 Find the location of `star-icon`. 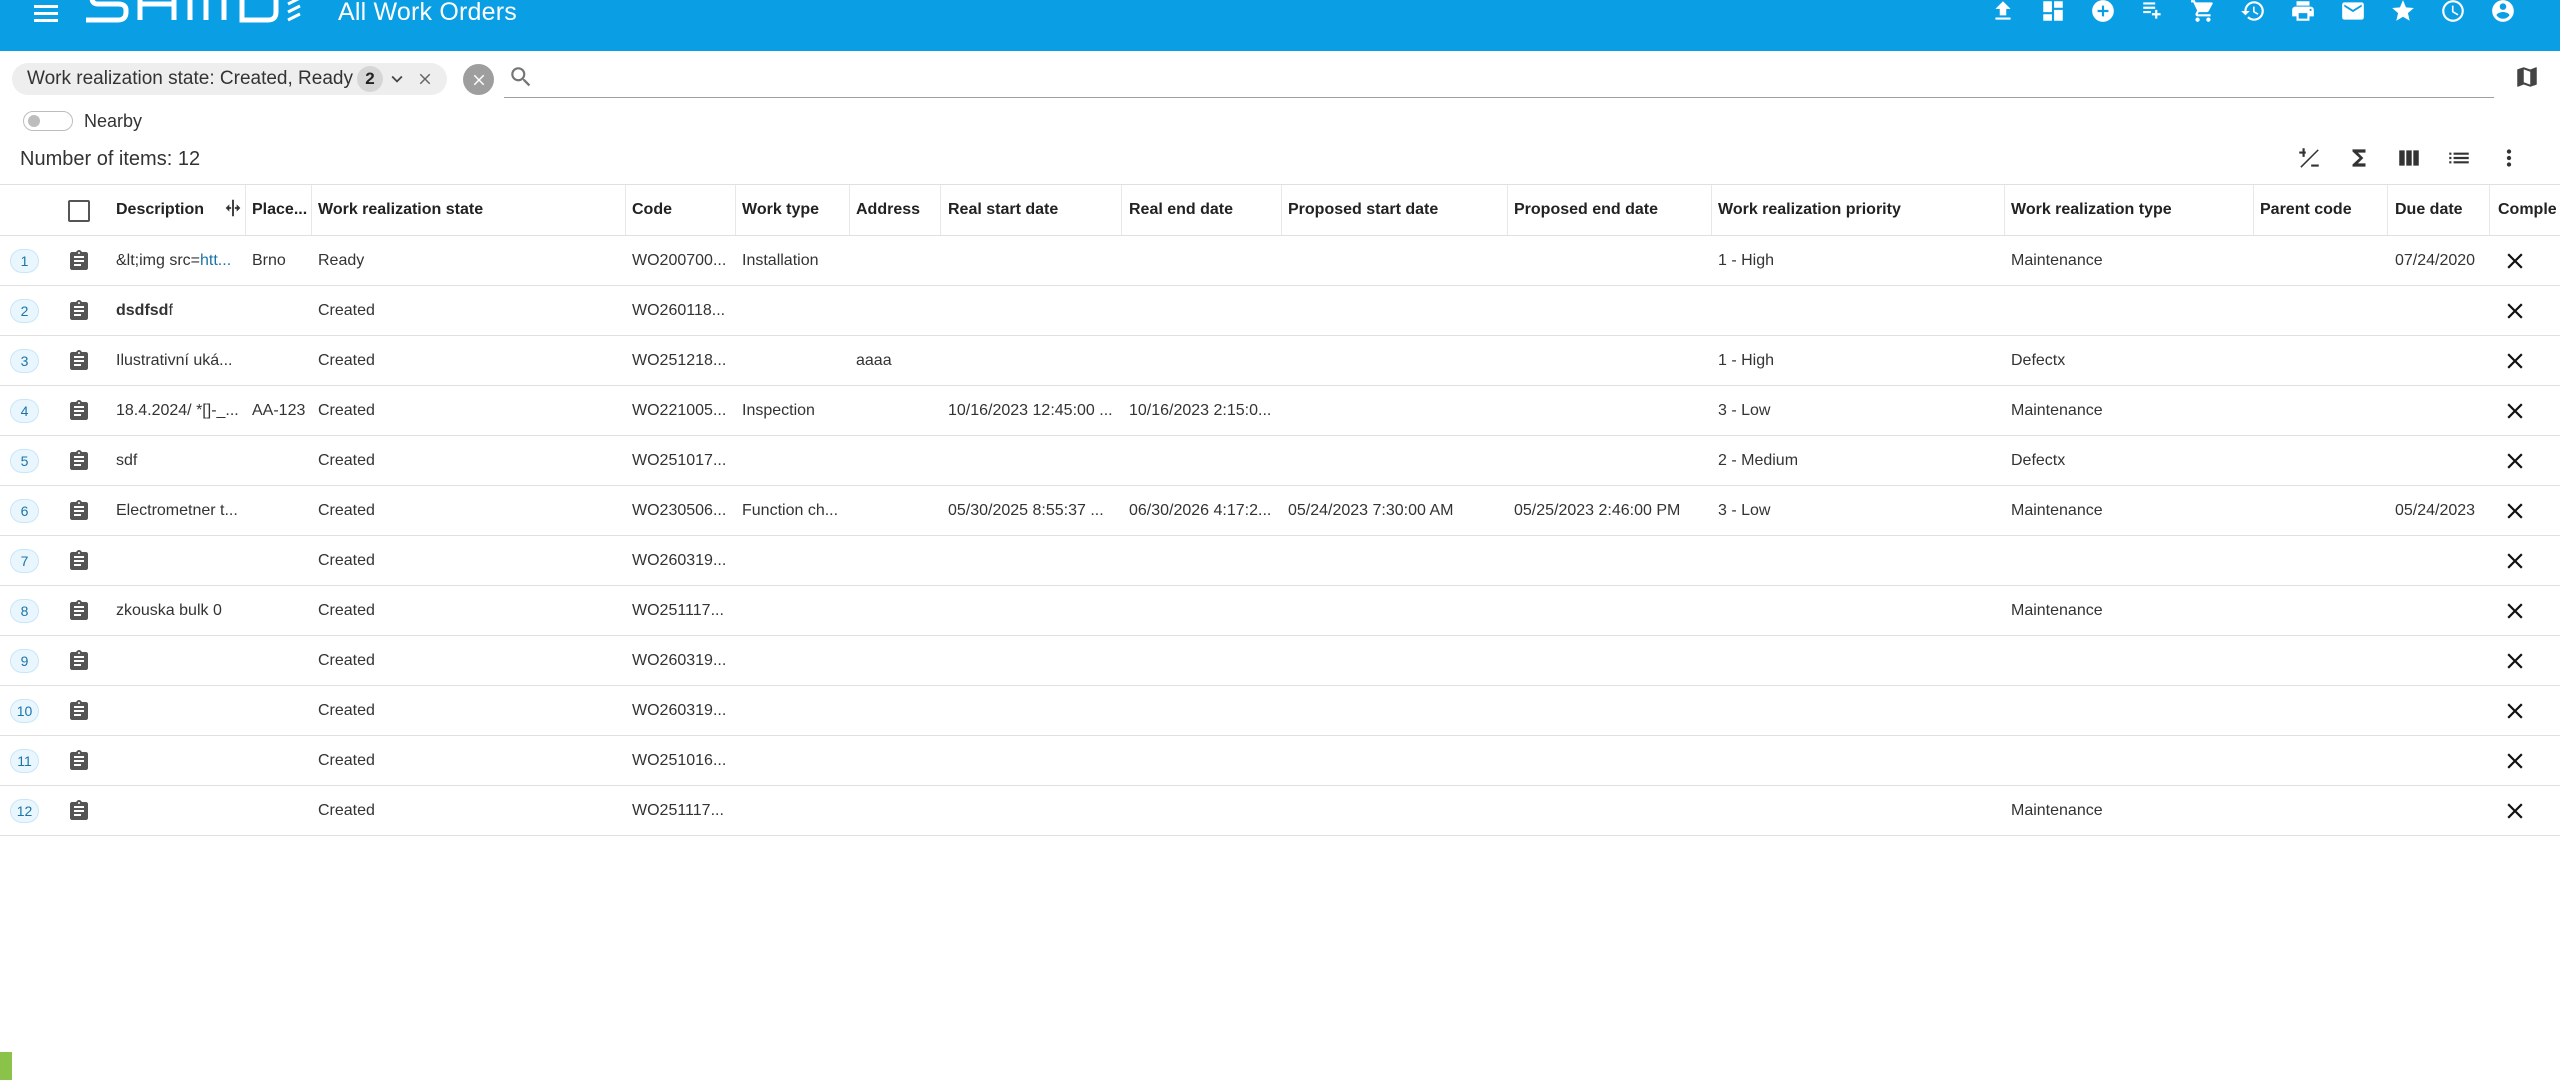

star-icon is located at coordinates (2403, 13).